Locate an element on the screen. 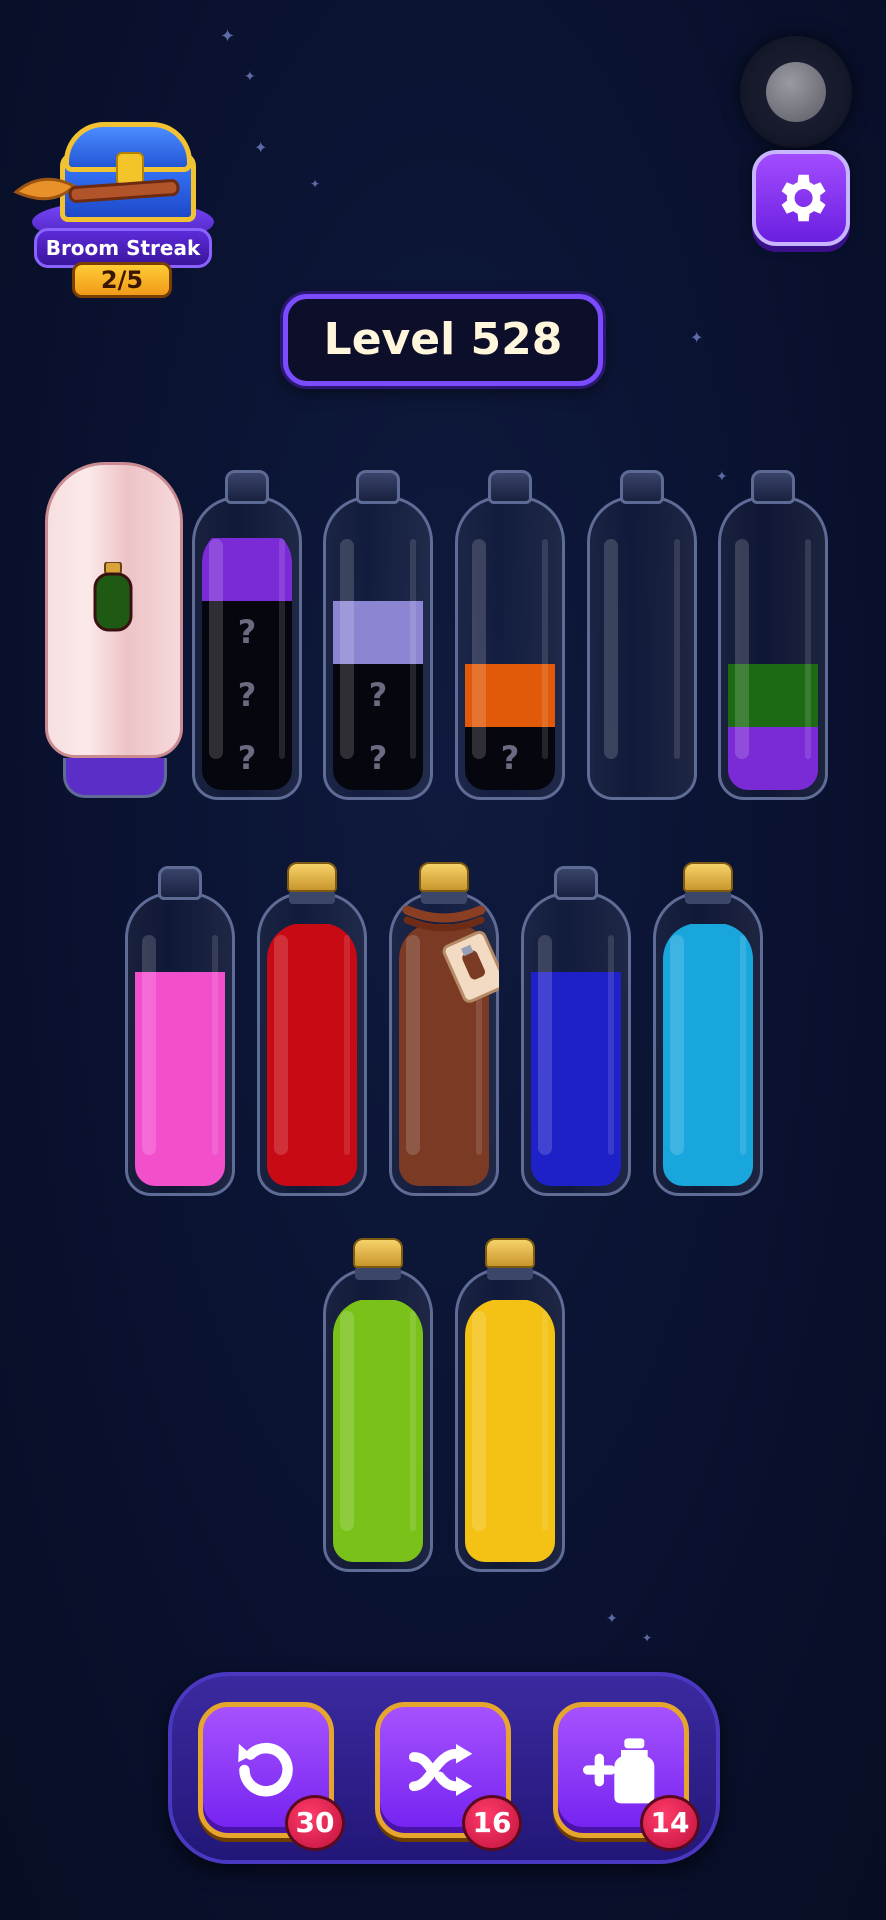  bottle-3: ?? is located at coordinates (378, 635).